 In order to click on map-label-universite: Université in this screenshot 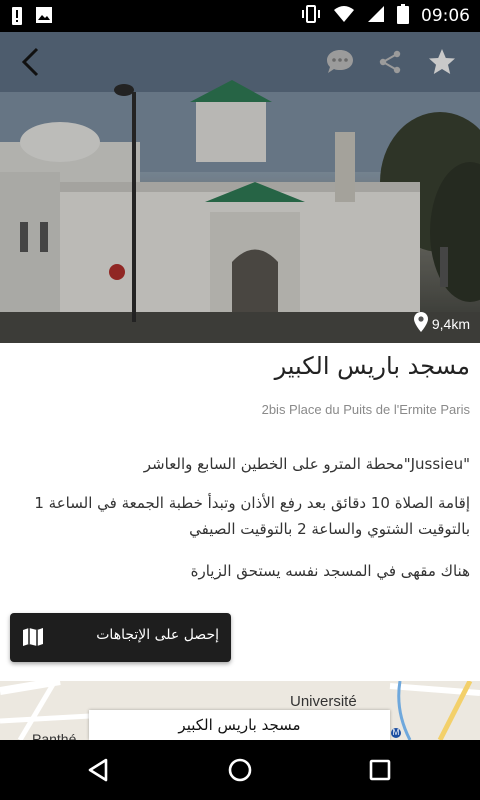, I will do `click(323, 701)`.